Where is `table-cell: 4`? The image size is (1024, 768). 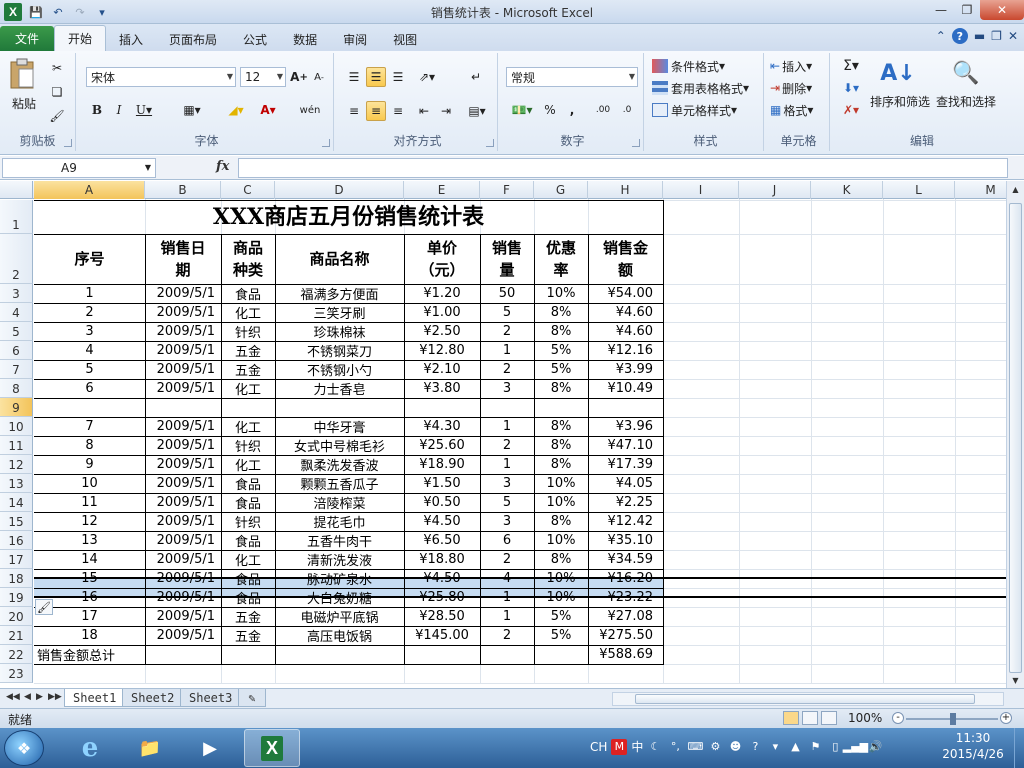 table-cell: 4 is located at coordinates (89, 350).